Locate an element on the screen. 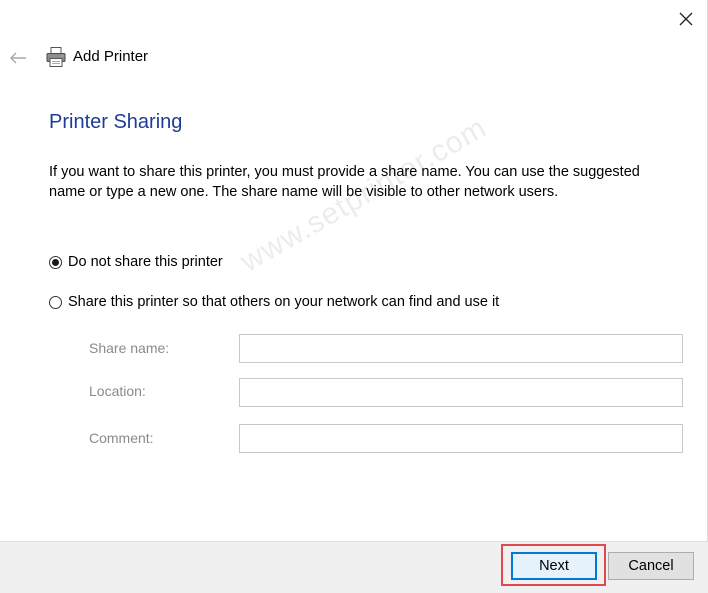 This screenshot has width=708, height=593. share-name-input is located at coordinates (461, 348).